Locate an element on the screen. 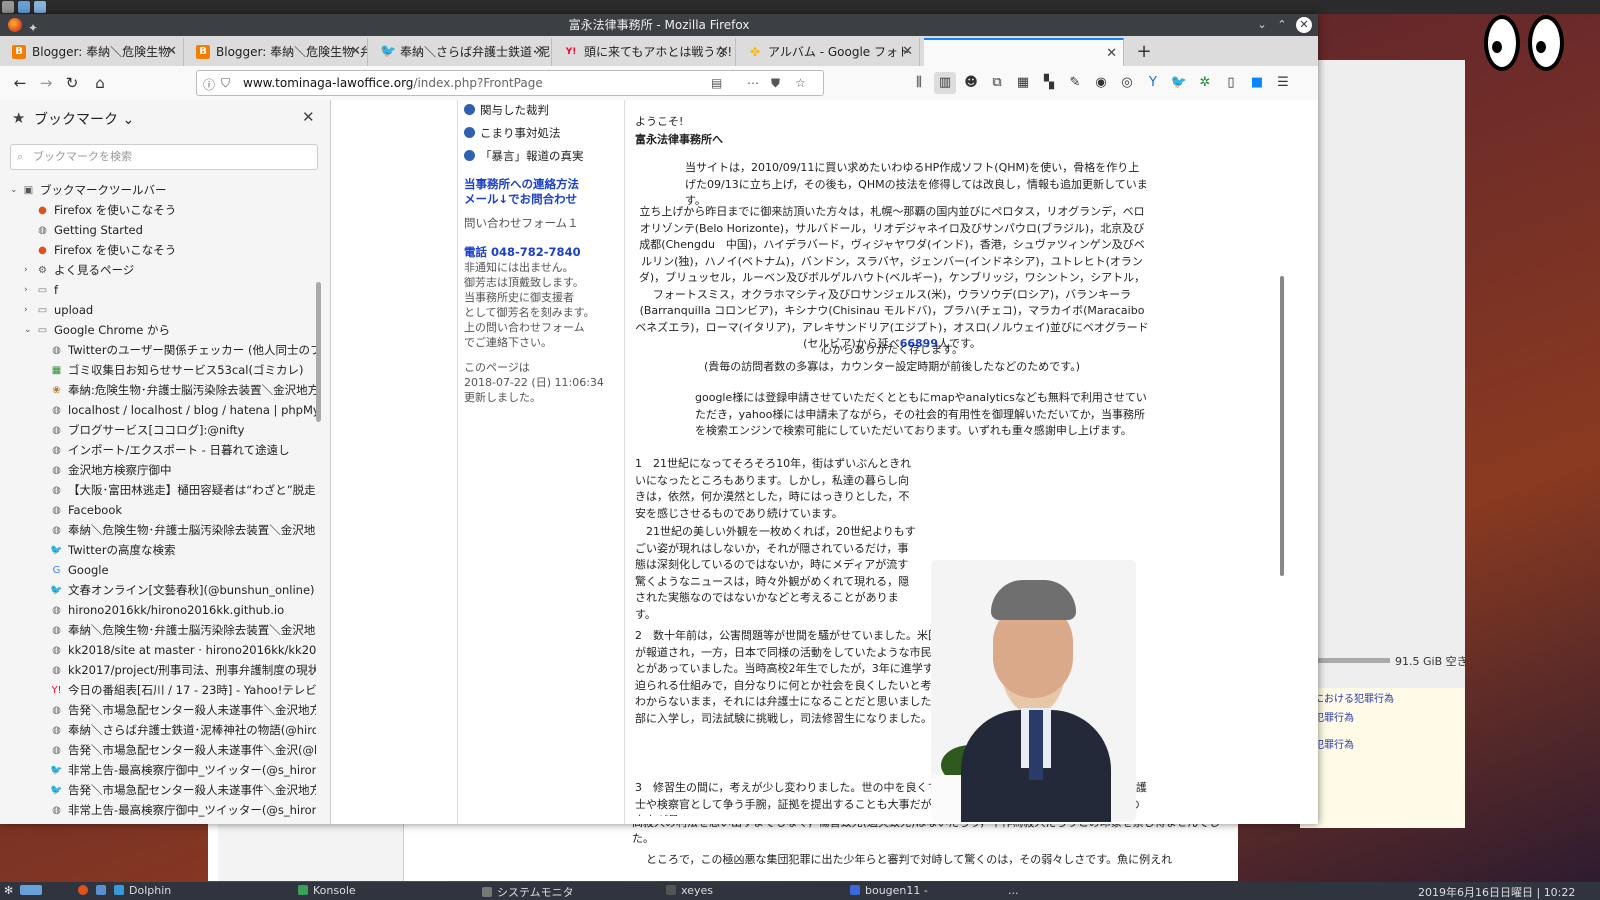 The width and height of the screenshot is (1600, 900). page-scrollbar is located at coordinates (1282, 426).